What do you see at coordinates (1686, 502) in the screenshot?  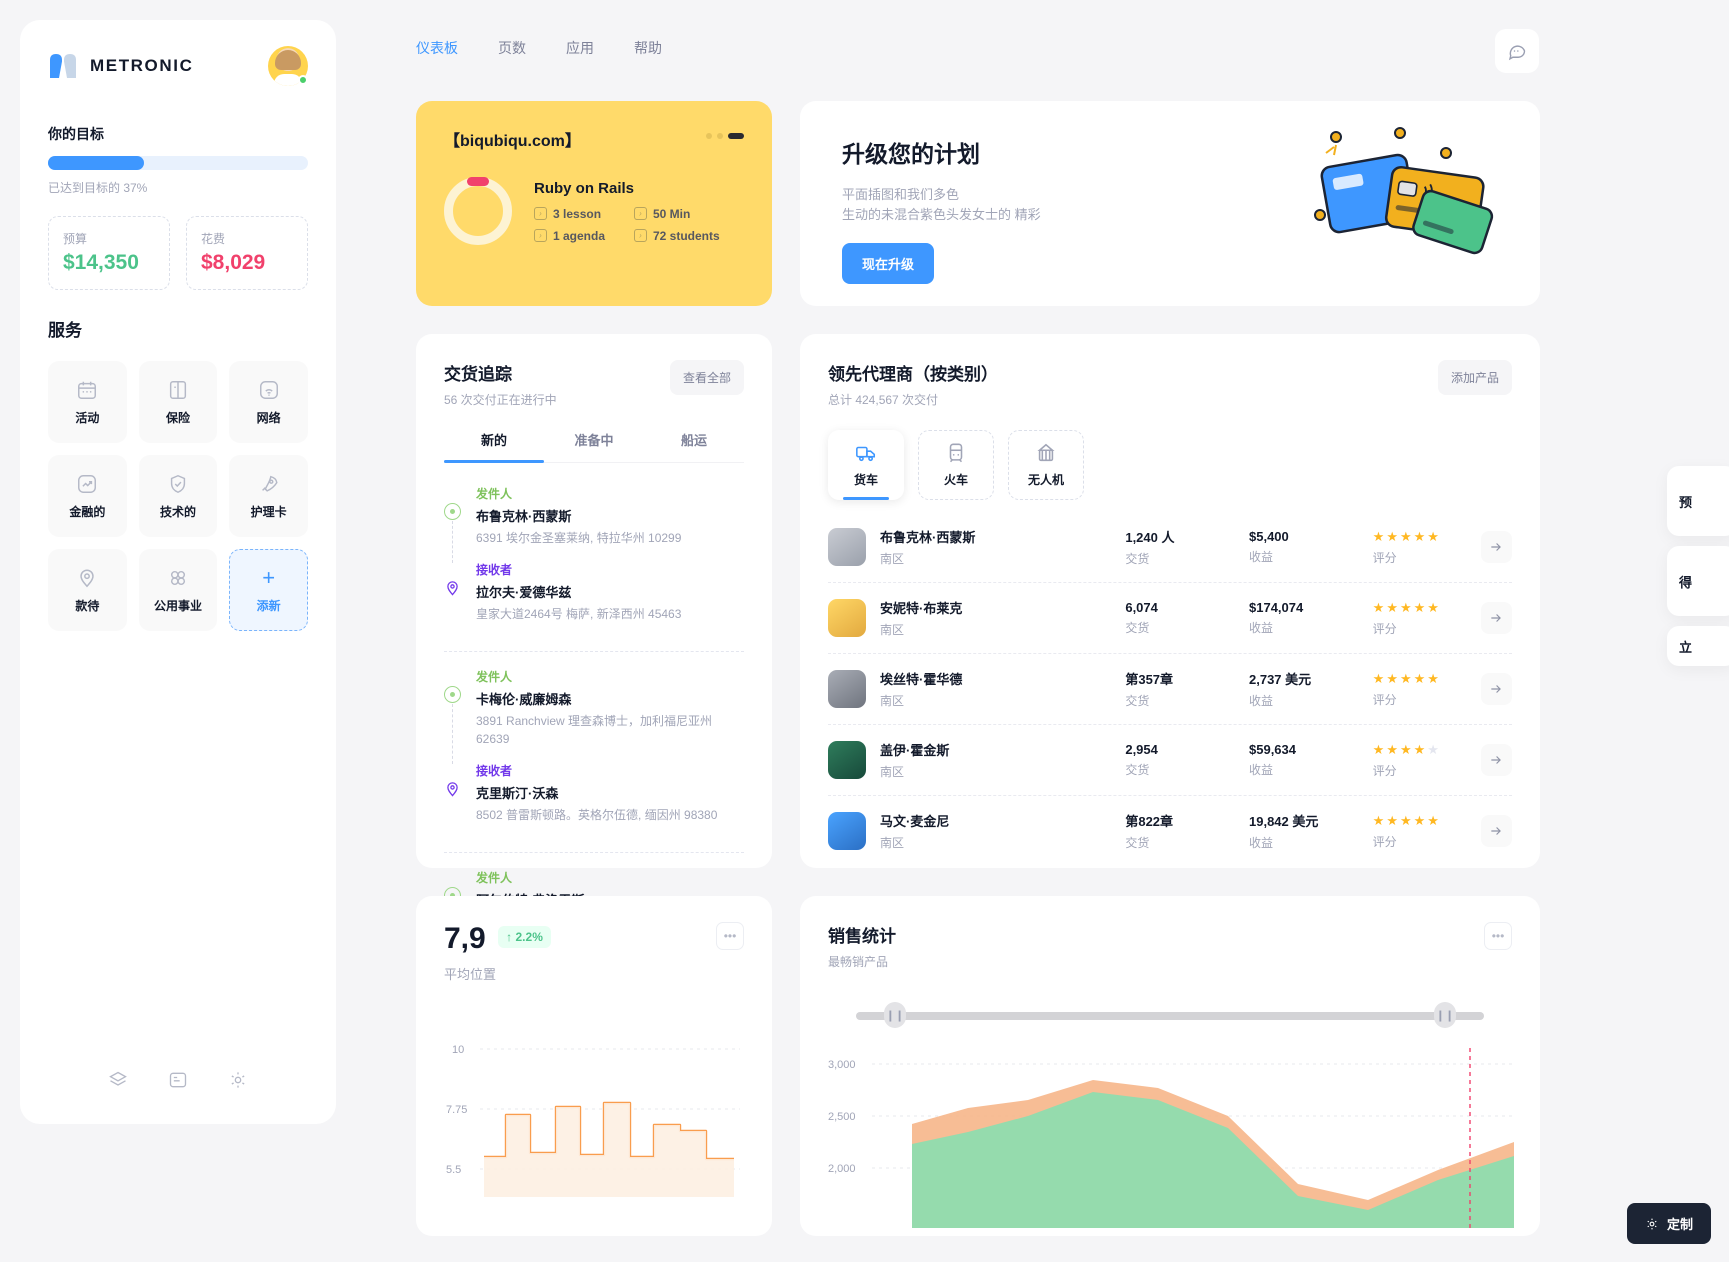 I see `peek-card-1-text: 预` at bounding box center [1686, 502].